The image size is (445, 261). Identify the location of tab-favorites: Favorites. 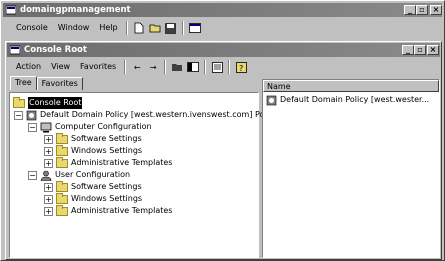
(59, 83).